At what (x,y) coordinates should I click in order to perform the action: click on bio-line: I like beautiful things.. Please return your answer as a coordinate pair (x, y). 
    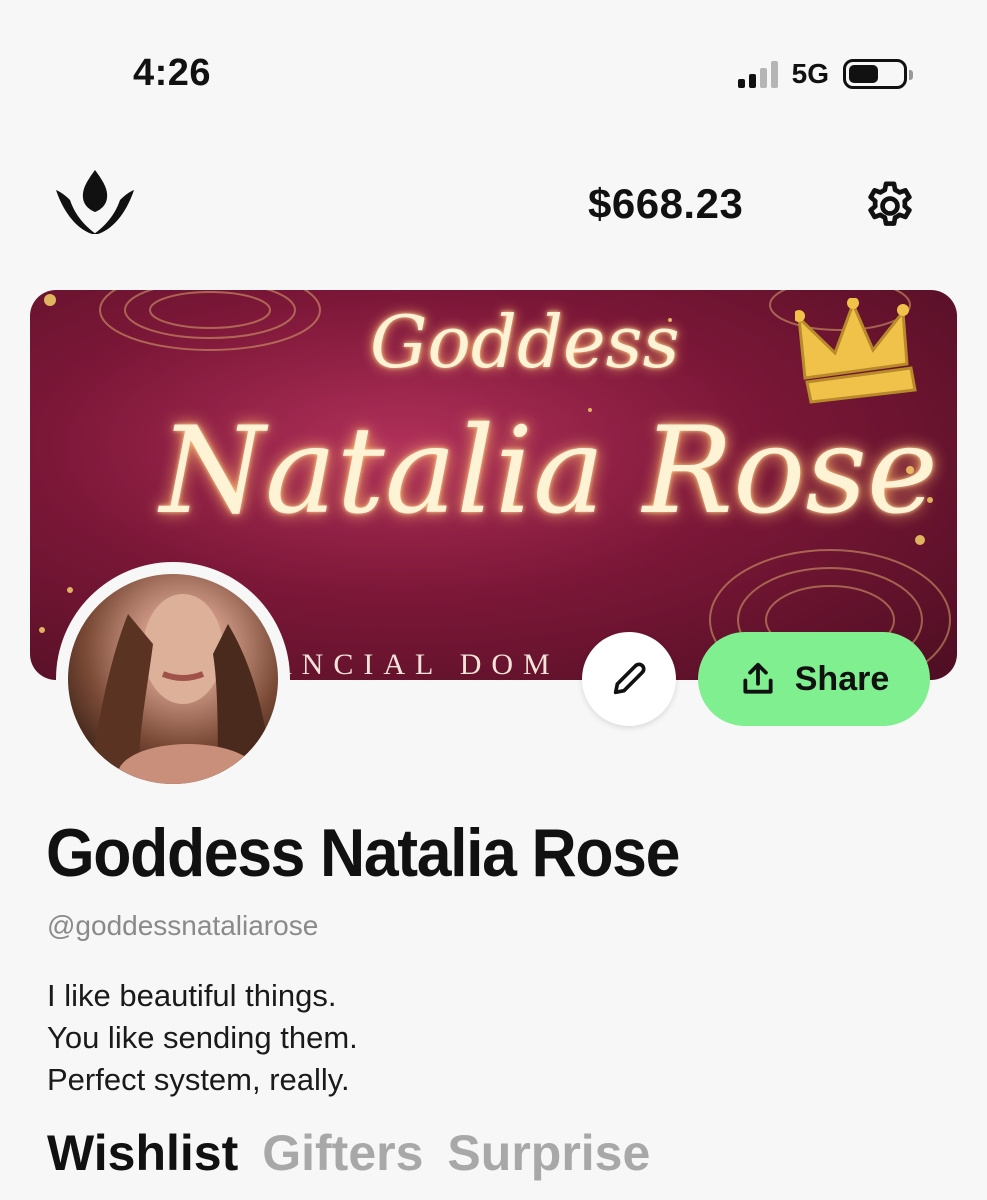
    Looking at the image, I should click on (192, 995).